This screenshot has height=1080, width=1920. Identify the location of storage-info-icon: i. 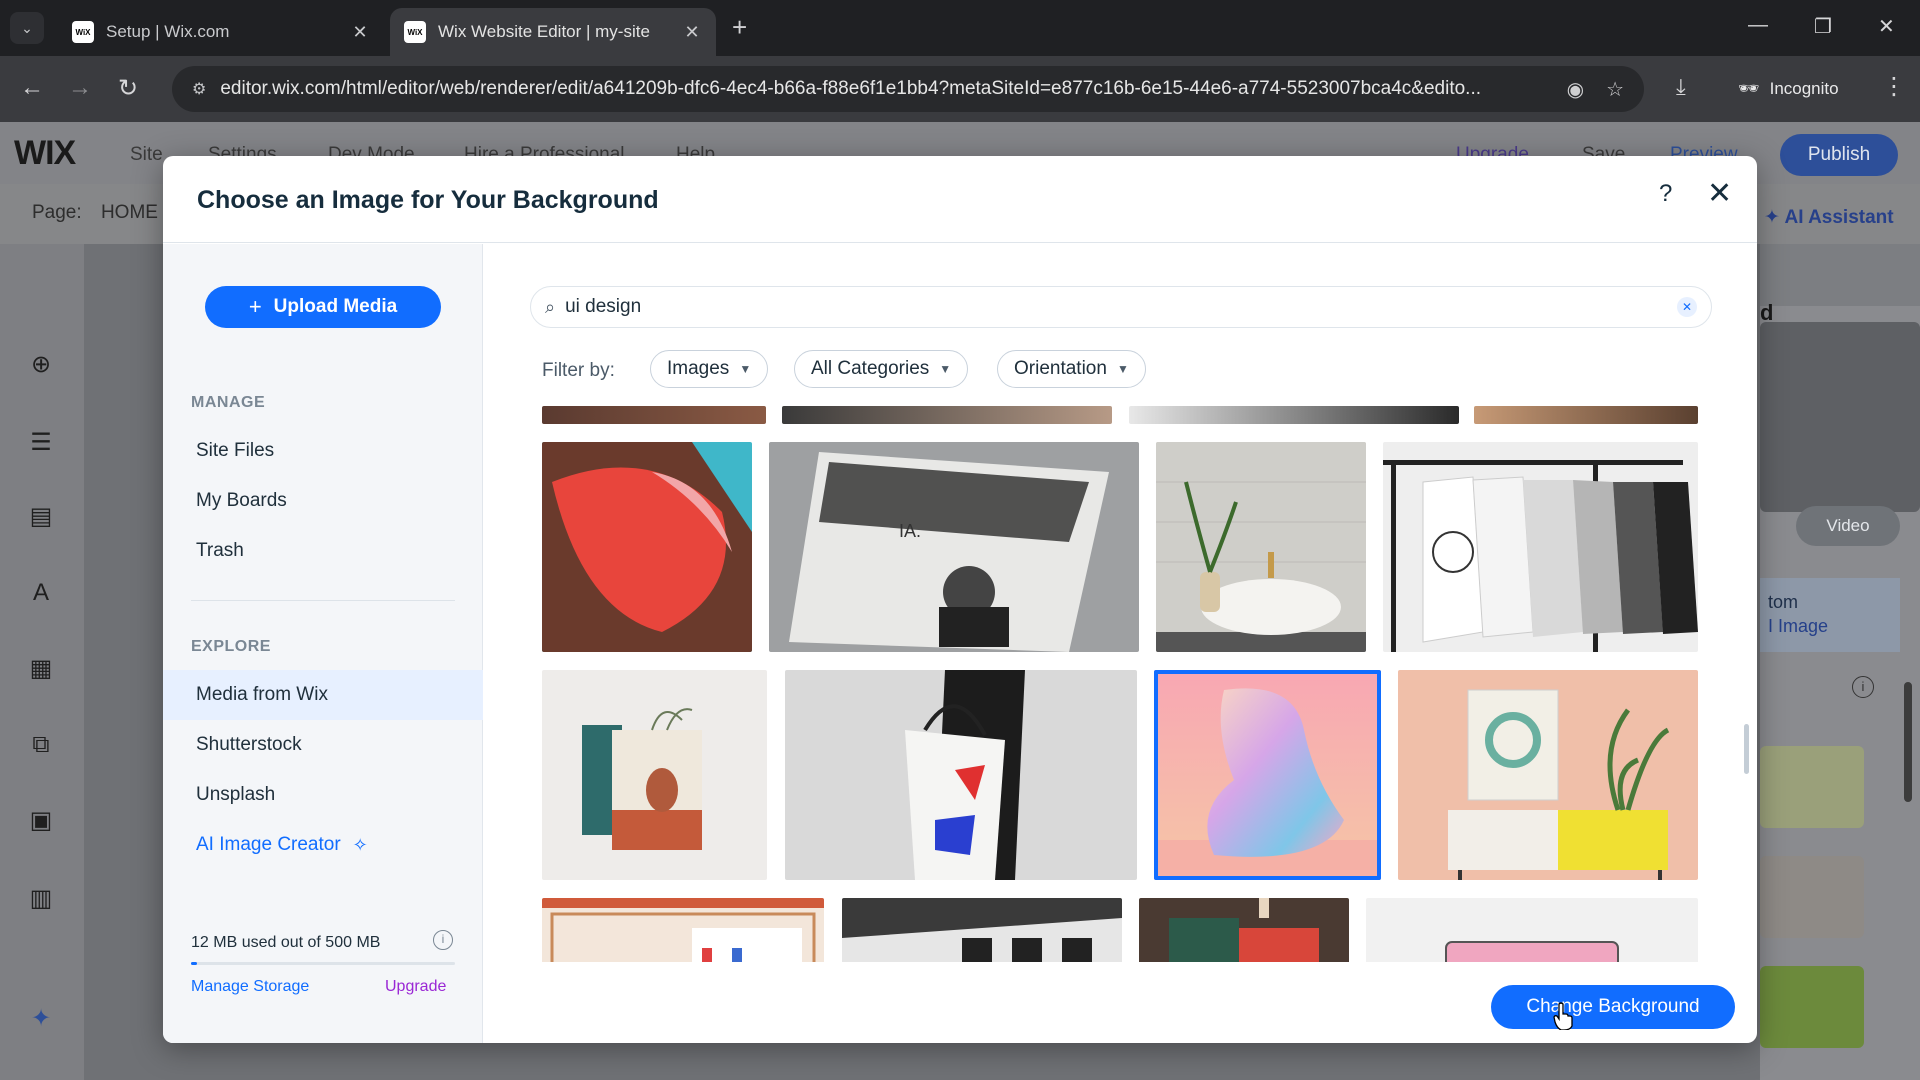
(443, 940).